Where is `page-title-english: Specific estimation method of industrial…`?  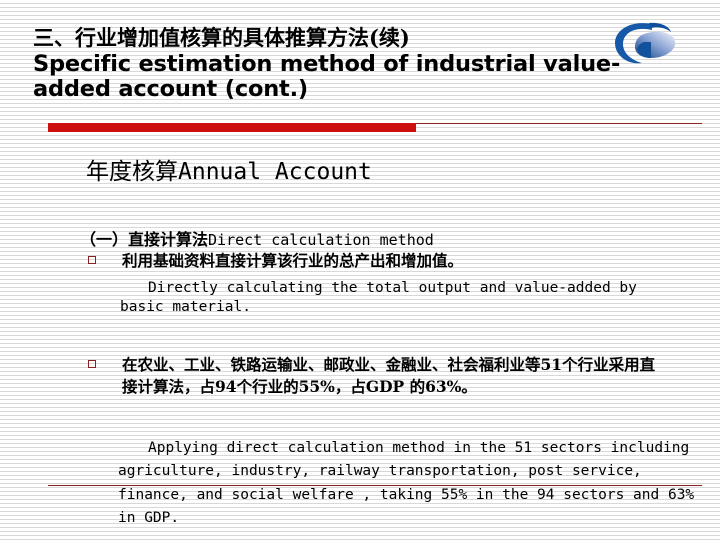 page-title-english: Specific estimation method of industrial… is located at coordinates (327, 77).